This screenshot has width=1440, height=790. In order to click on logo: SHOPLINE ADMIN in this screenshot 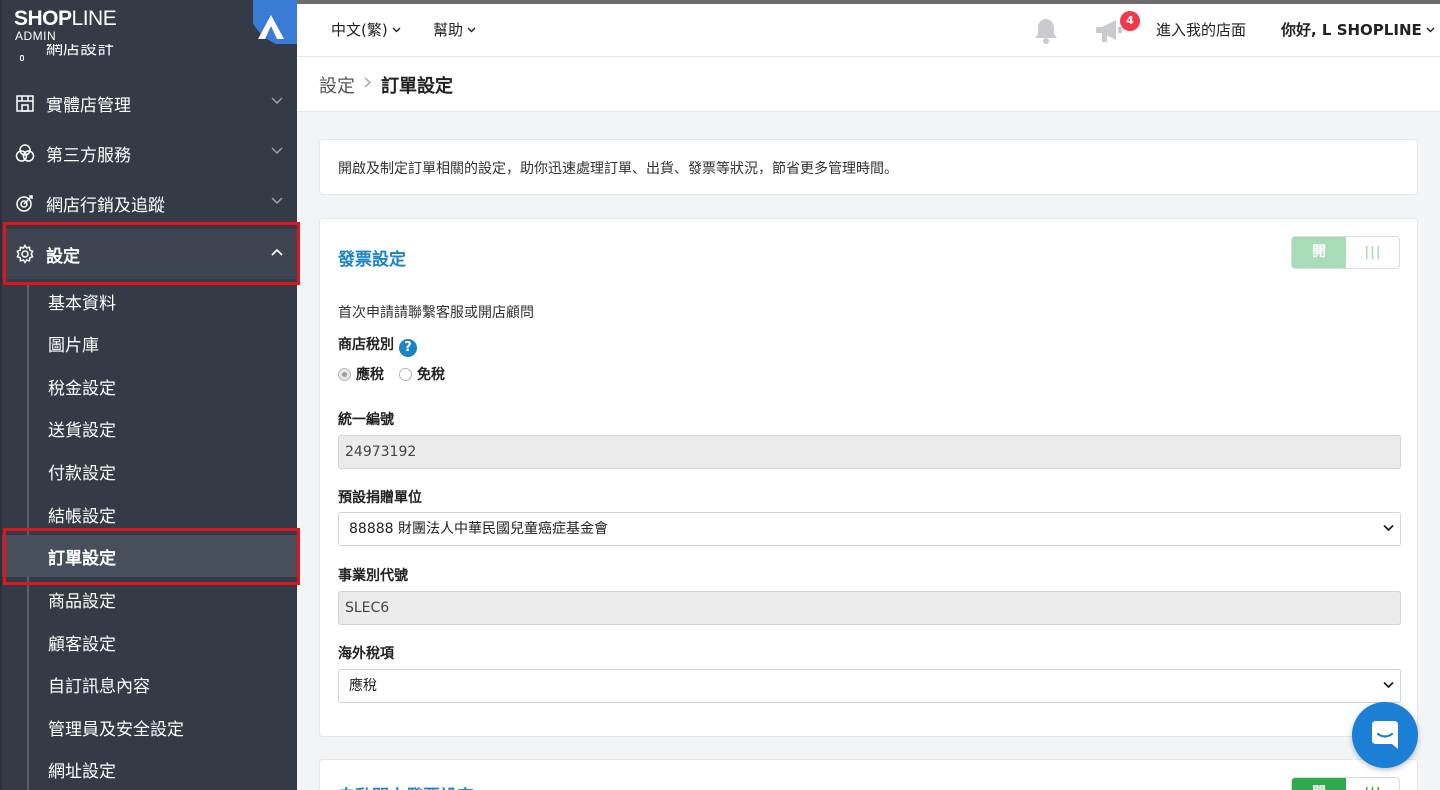, I will do `click(149, 22)`.